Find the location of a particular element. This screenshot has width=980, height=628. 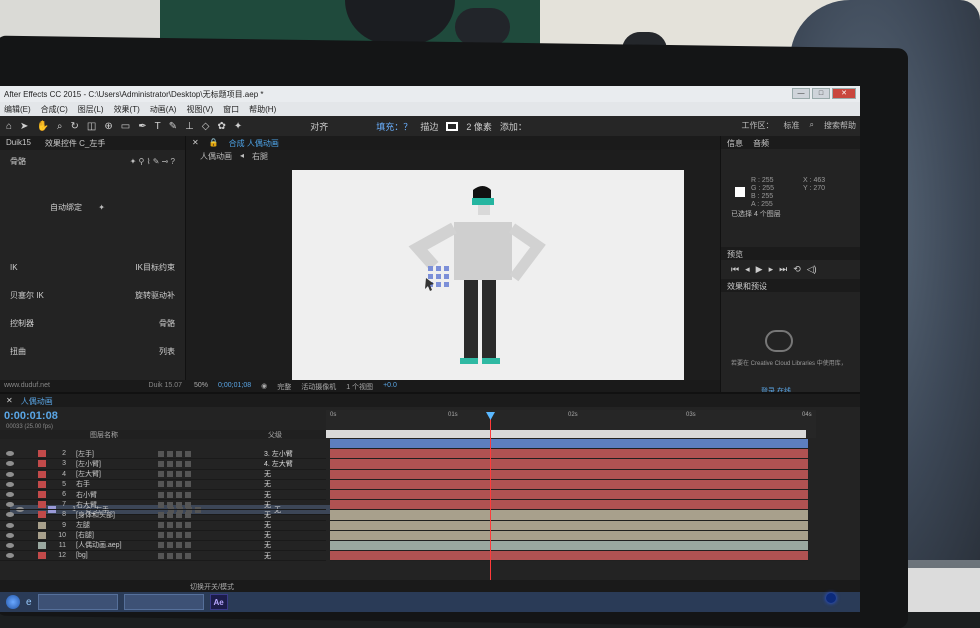

type-tool-icon: T is located at coordinates (158, 126).